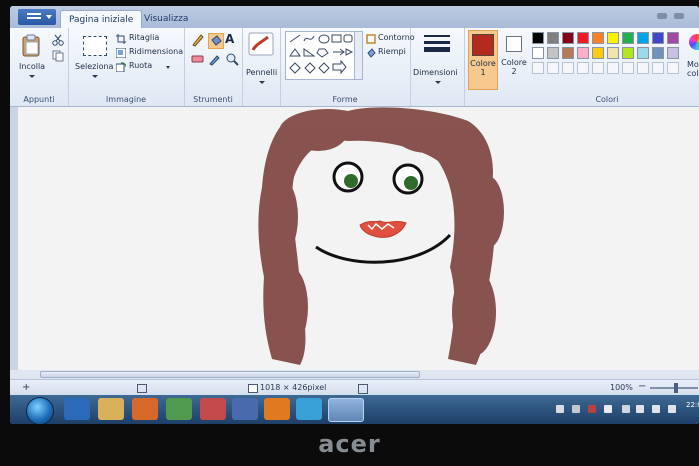 This screenshot has height=466, width=699. I want to click on pencil-icon, so click(198, 40).